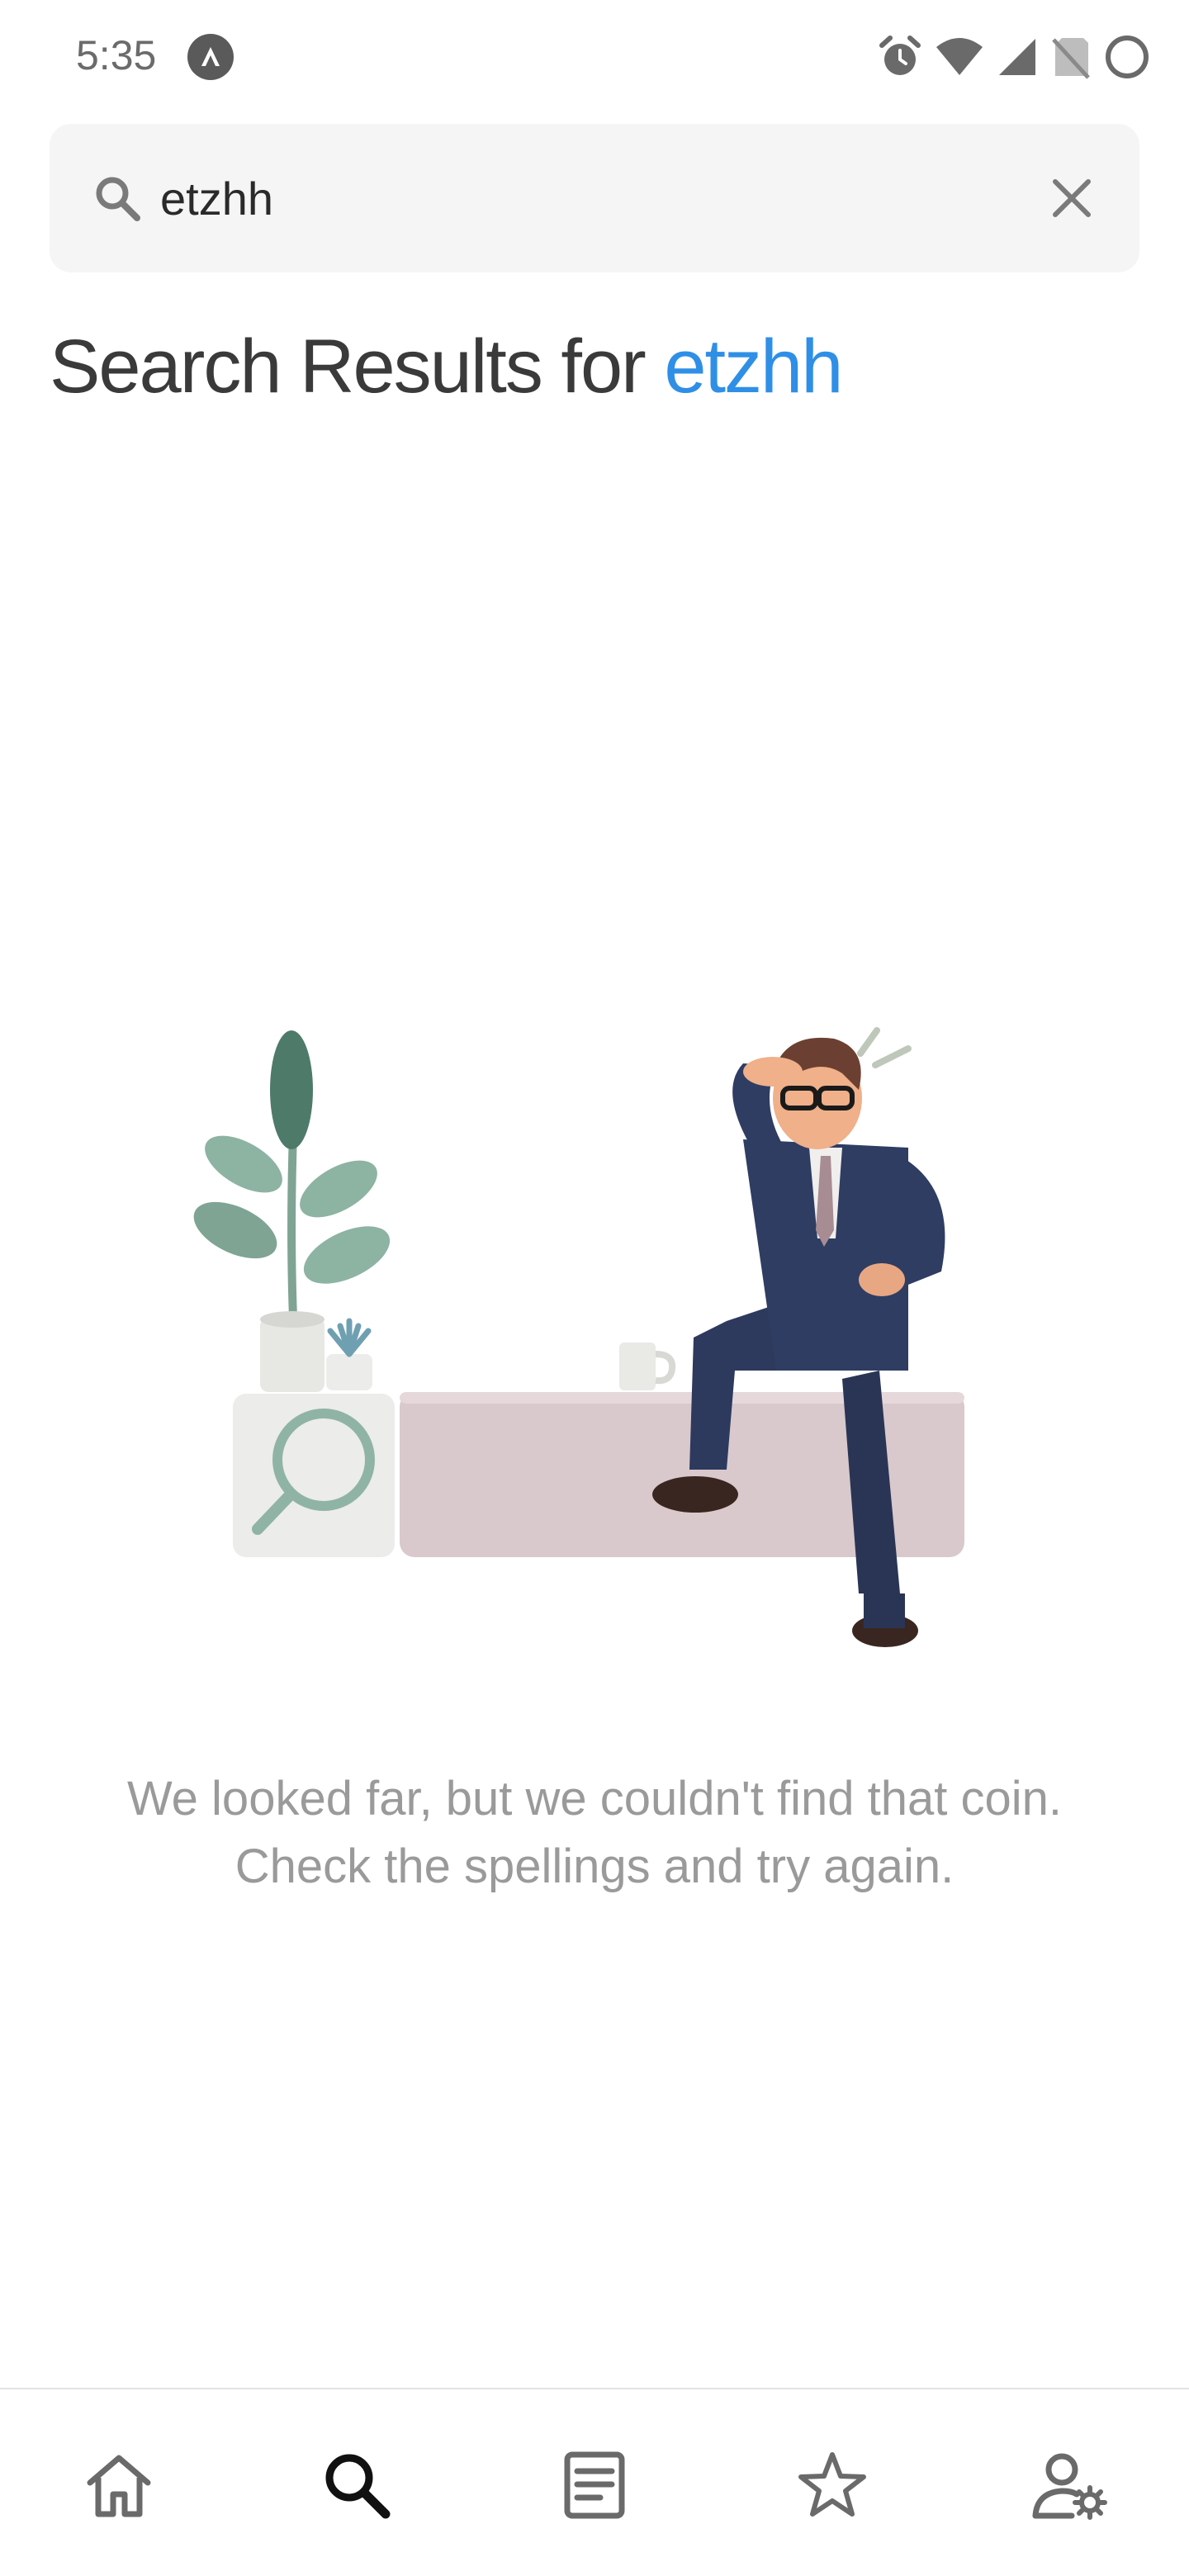 The image size is (1189, 2576). I want to click on nav-item-account-settings, so click(1070, 2487).